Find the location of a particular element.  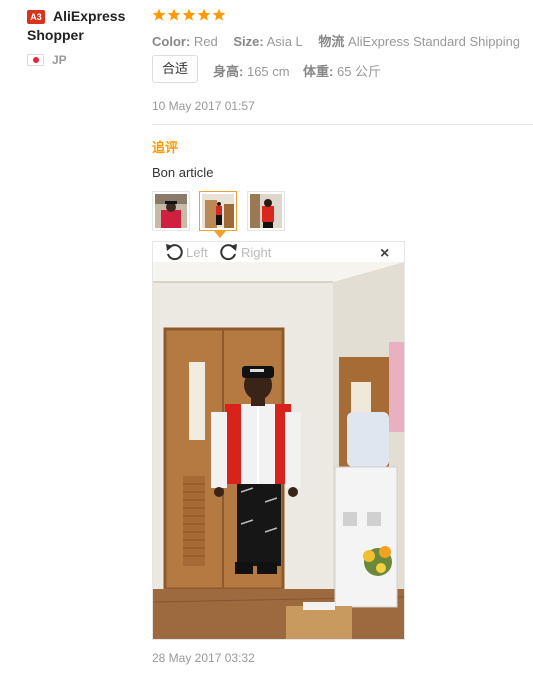

rotate-right-icon is located at coordinates (228, 252).